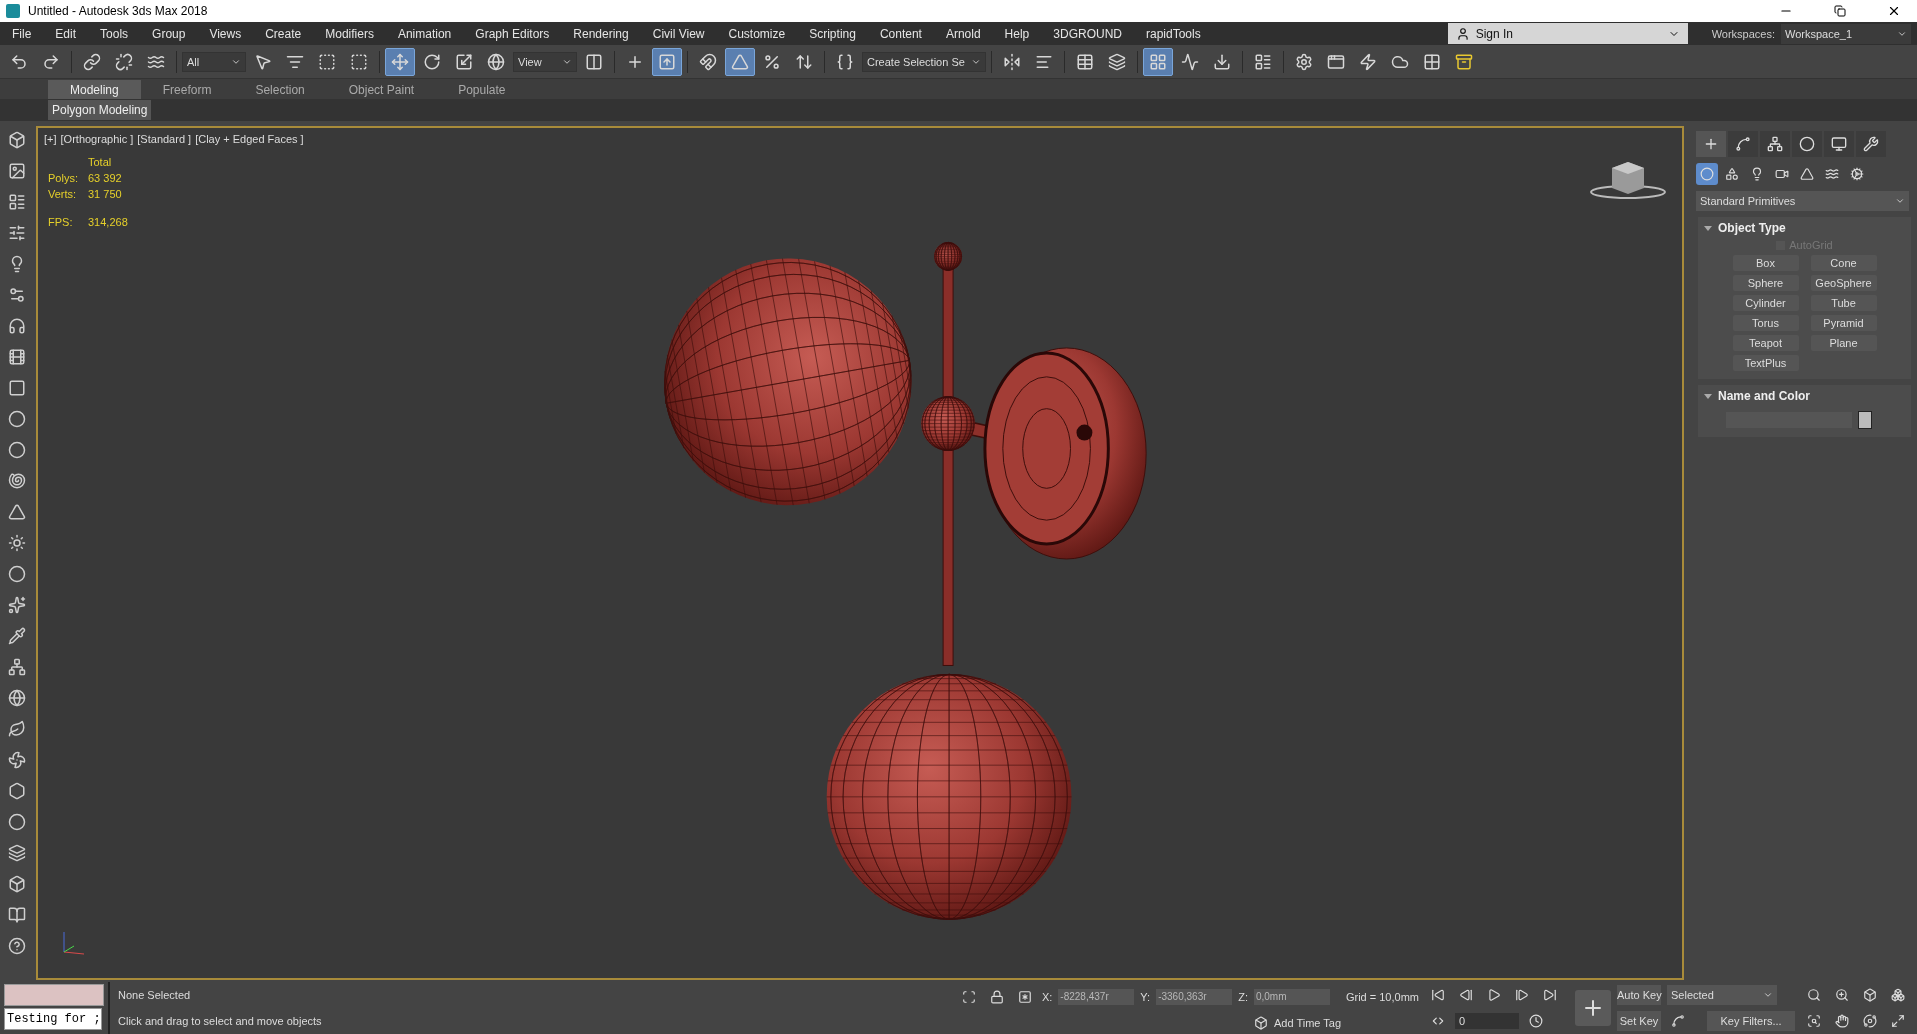  What do you see at coordinates (1297, 1022) in the screenshot?
I see `add-time-tag-button: Add Time Tag` at bounding box center [1297, 1022].